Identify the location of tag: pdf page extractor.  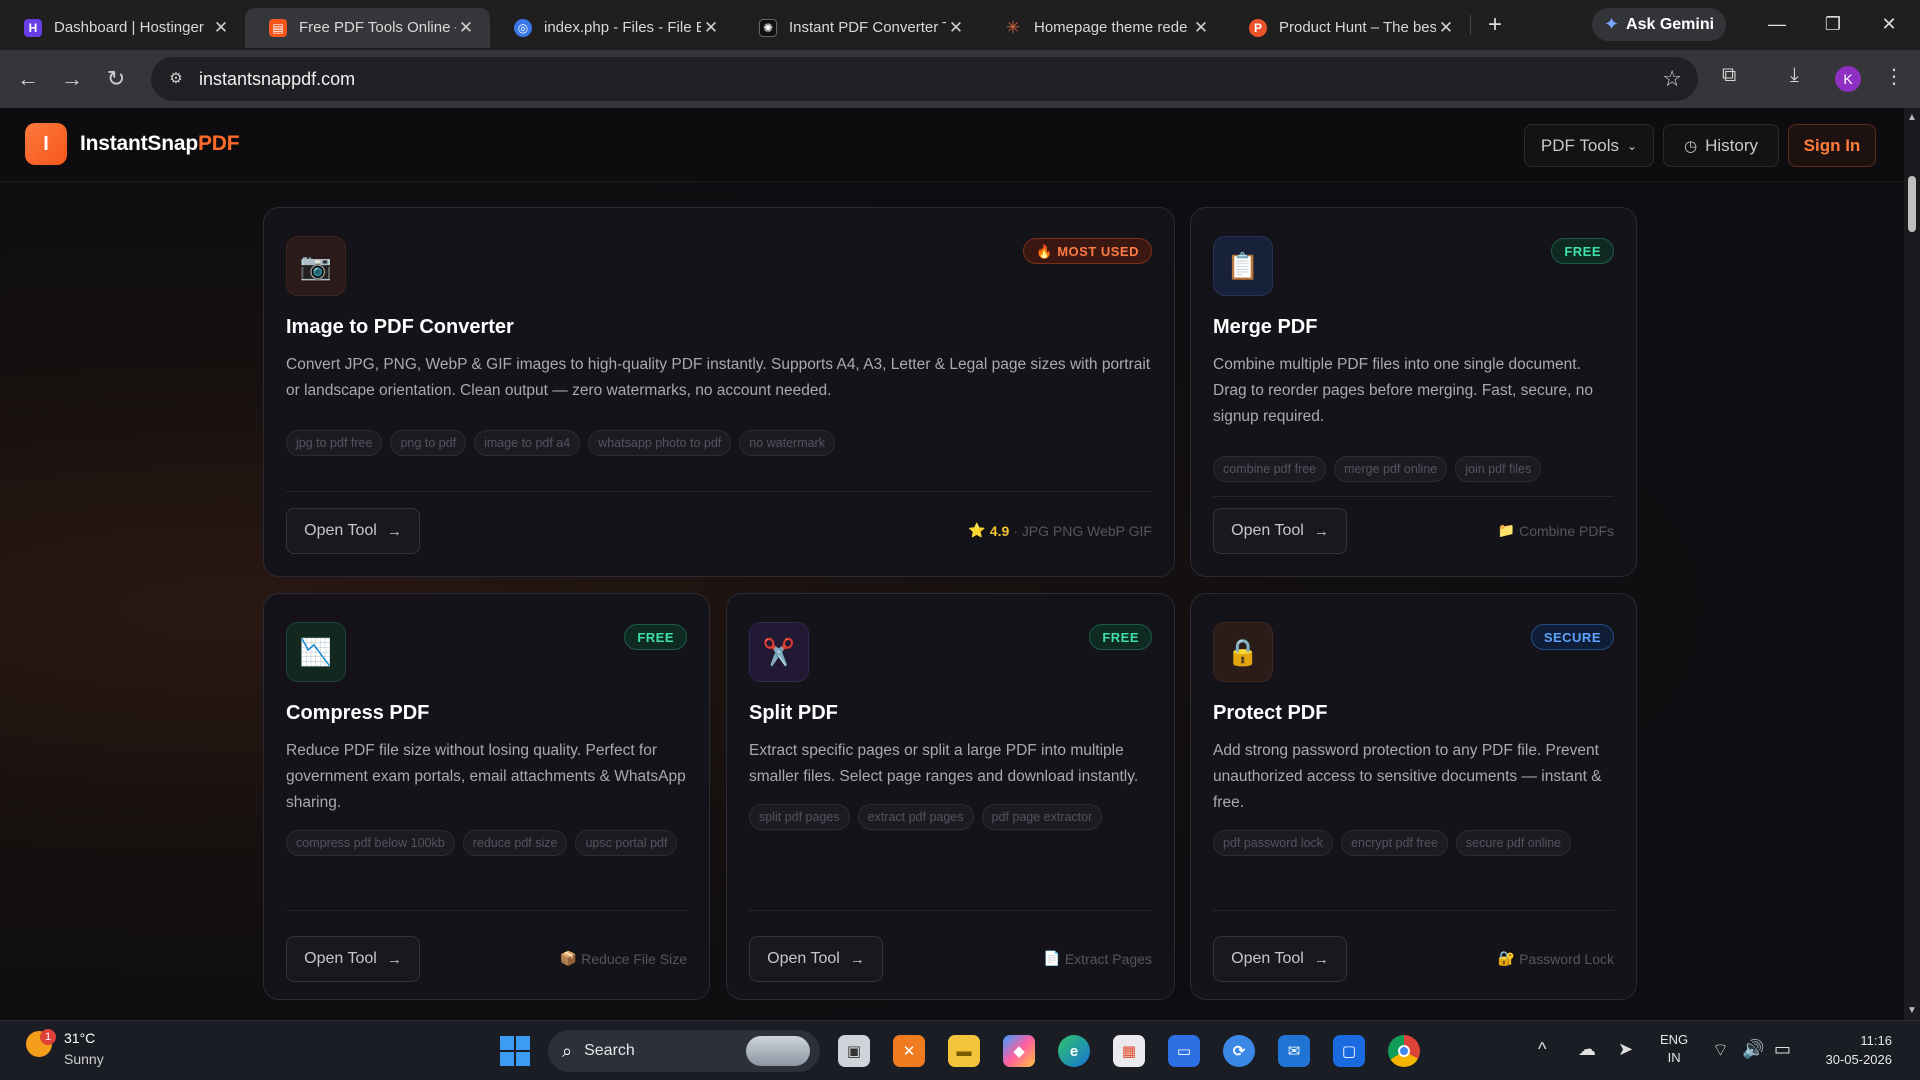
(1042, 817).